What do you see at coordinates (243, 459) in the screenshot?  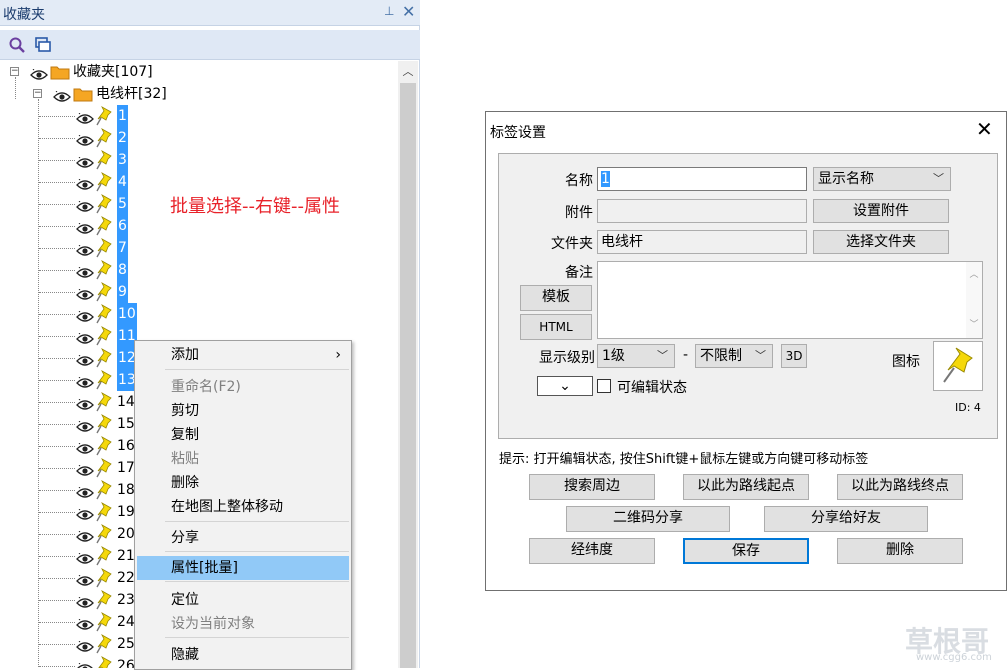 I see `menu-item: 粘贴` at bounding box center [243, 459].